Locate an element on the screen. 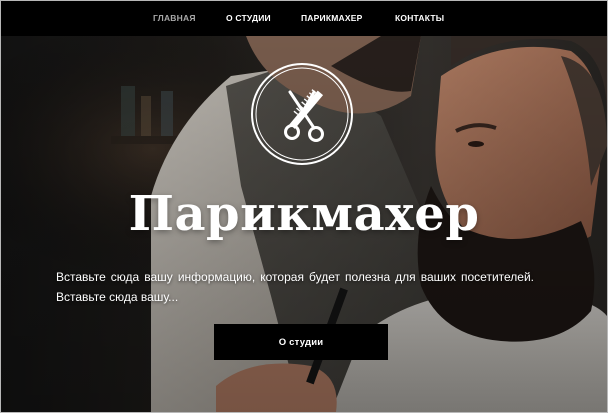 Image resolution: width=608 pixels, height=413 pixels. nav-item-home: ГЛАВНАЯ is located at coordinates (174, 18).